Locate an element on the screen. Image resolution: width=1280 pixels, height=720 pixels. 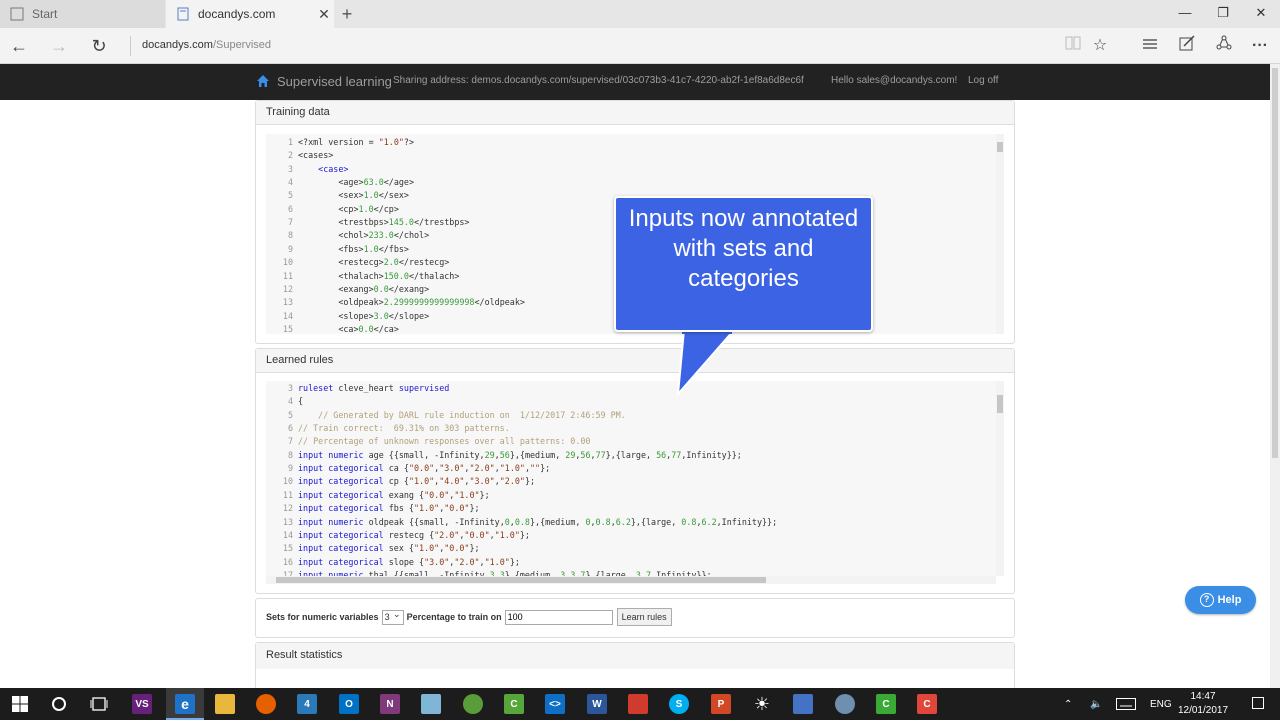
address-divider is located at coordinates (130, 46).